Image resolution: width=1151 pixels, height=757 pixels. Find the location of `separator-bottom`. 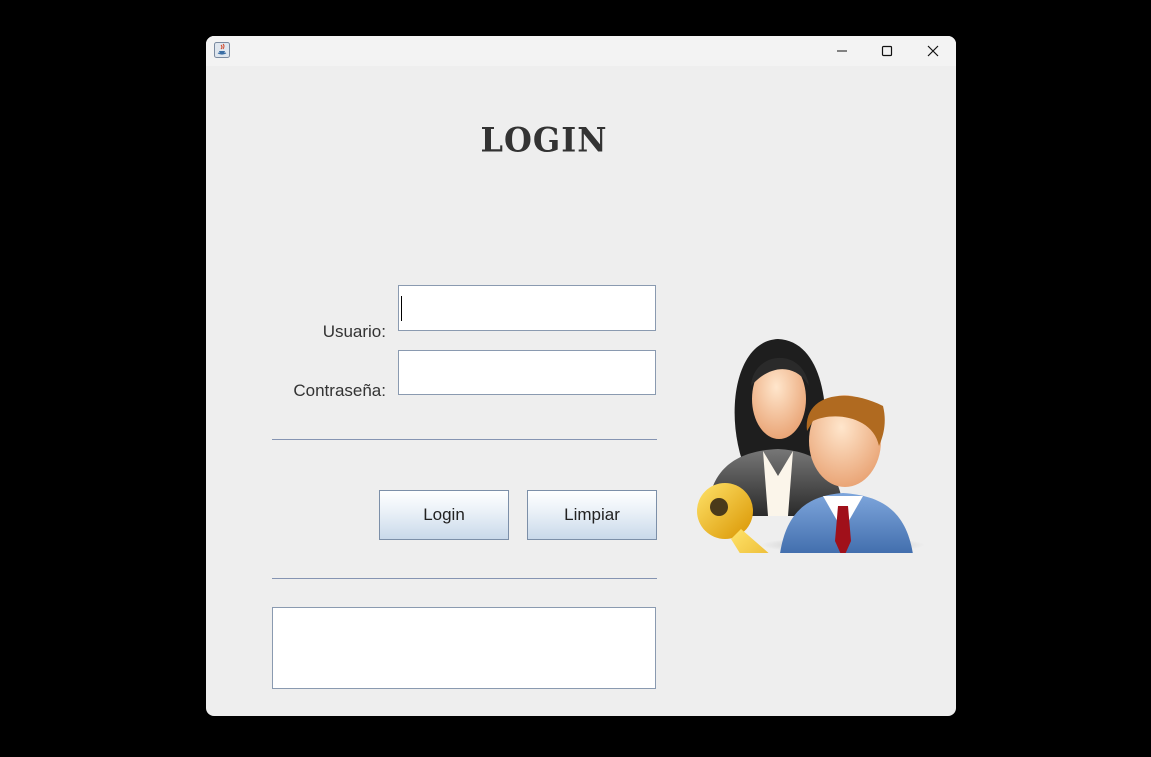

separator-bottom is located at coordinates (464, 578).